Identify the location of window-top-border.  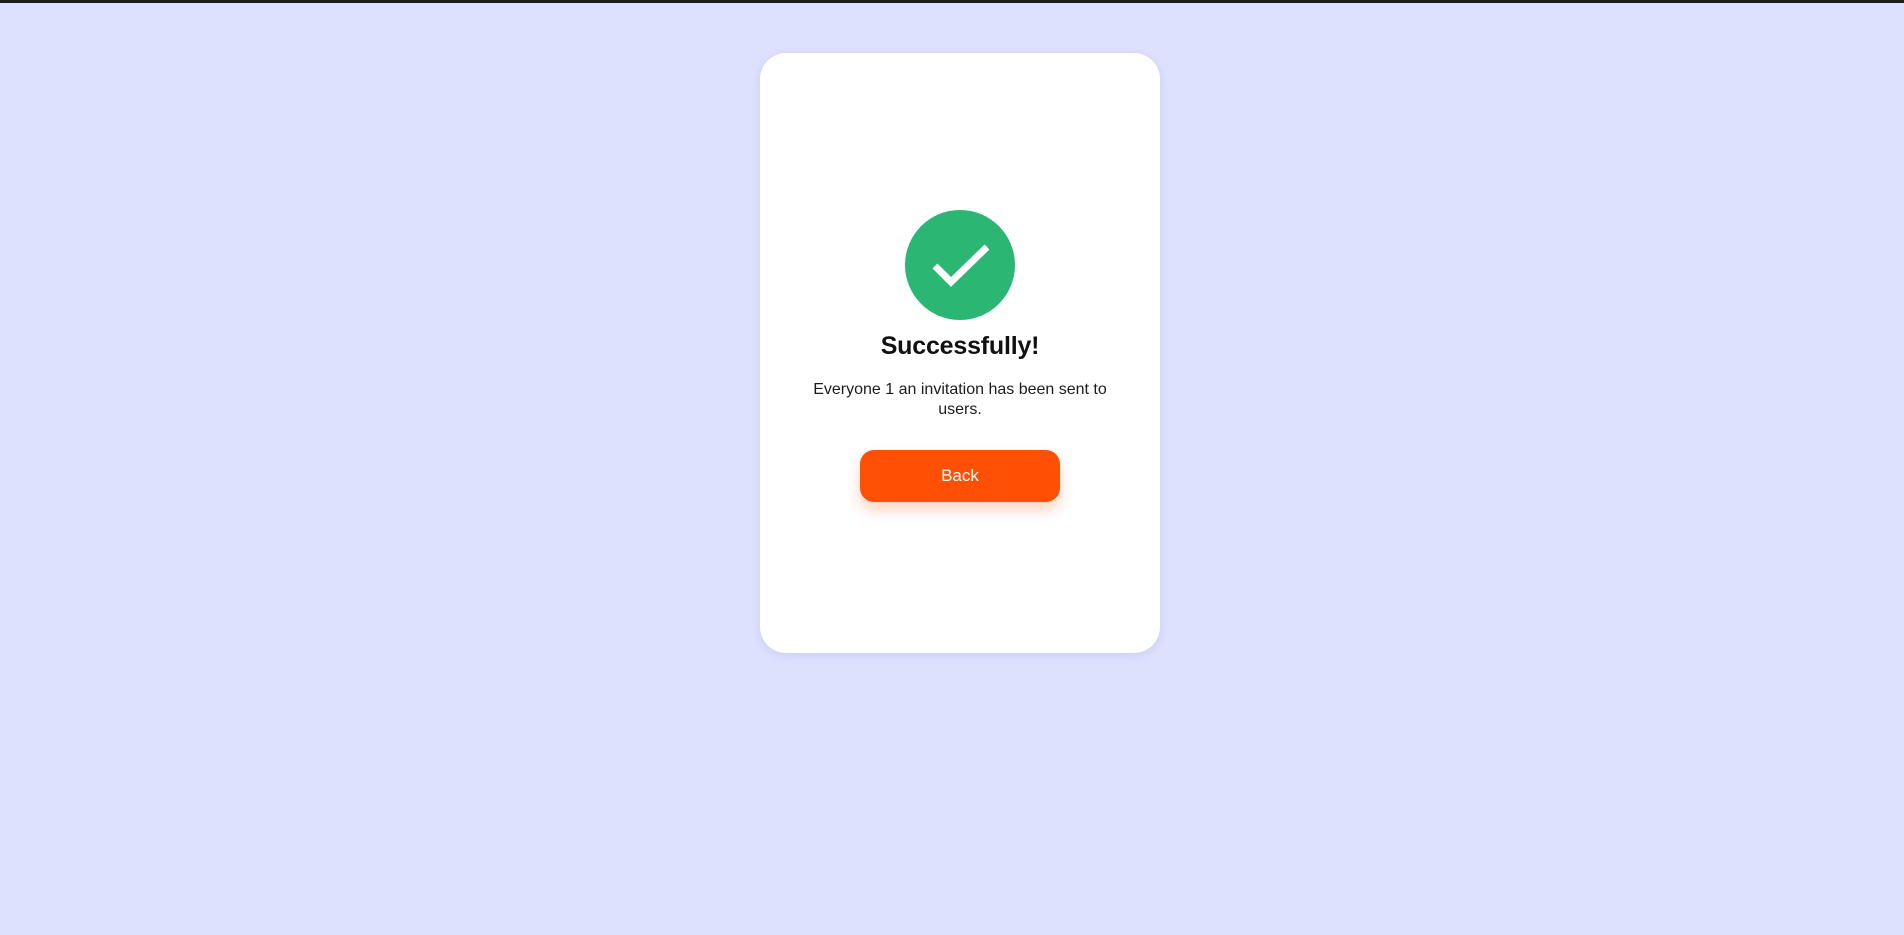
(952, 1).